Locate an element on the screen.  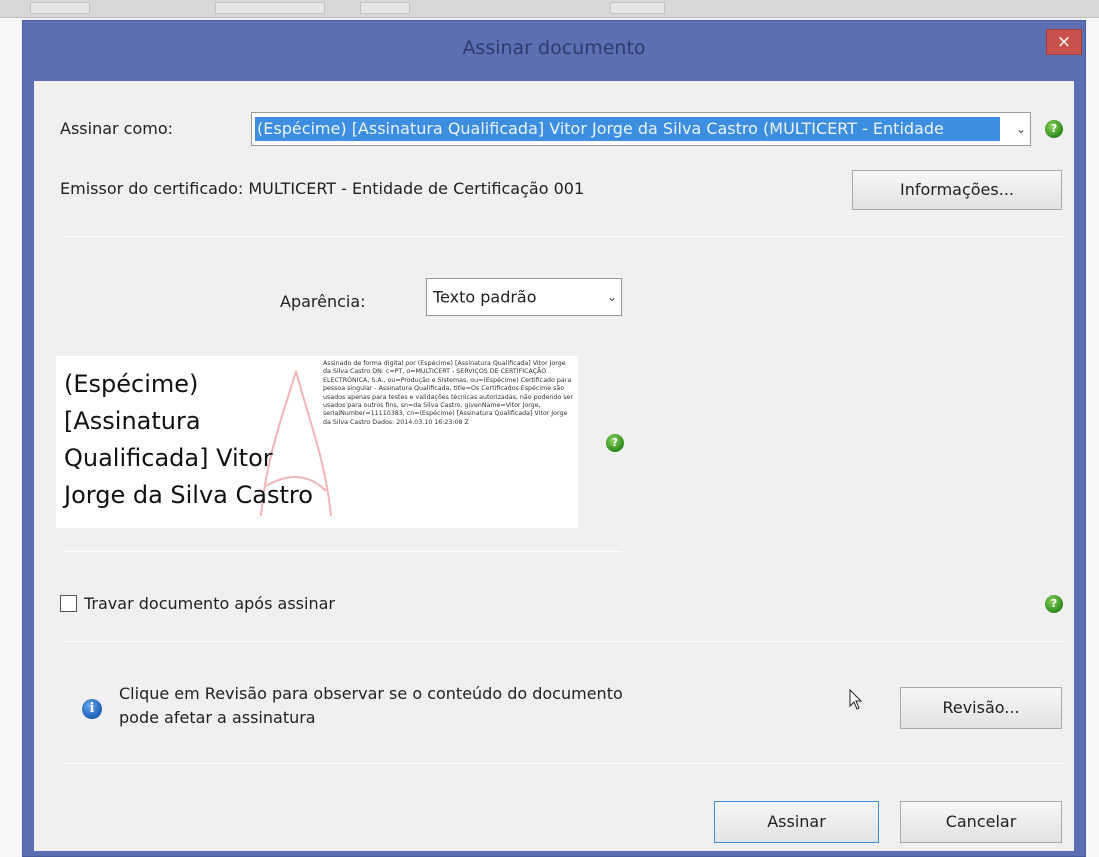
cancel-button: Cancelar is located at coordinates (981, 822).